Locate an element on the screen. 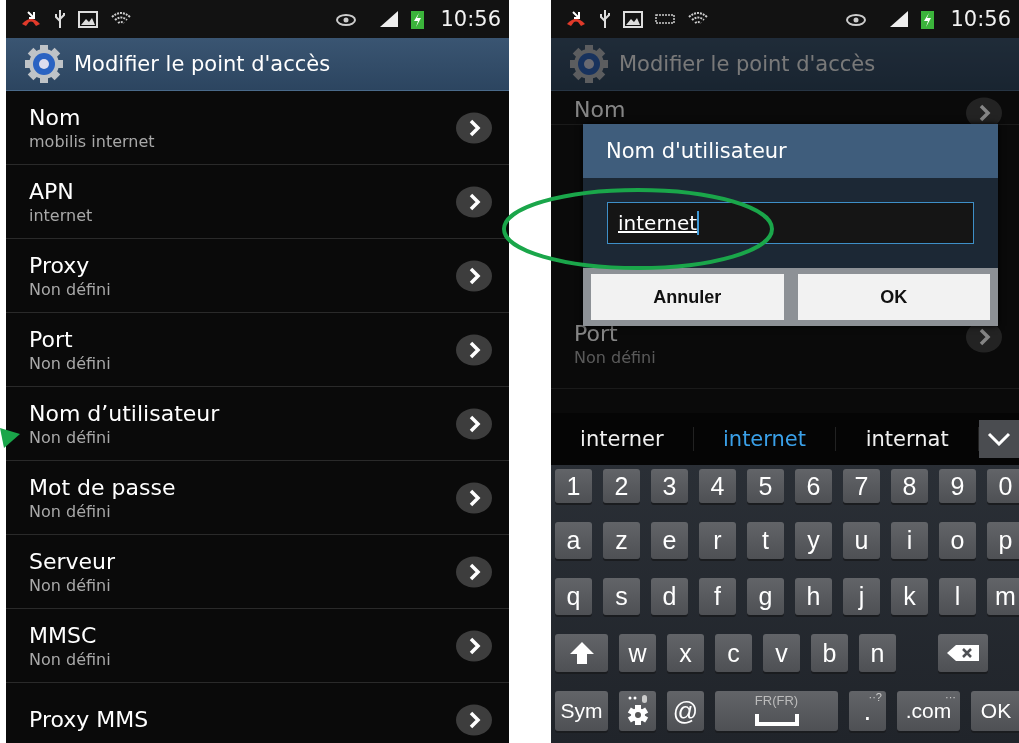 The image size is (1019, 743). signal-icon is located at coordinates (899, 19).